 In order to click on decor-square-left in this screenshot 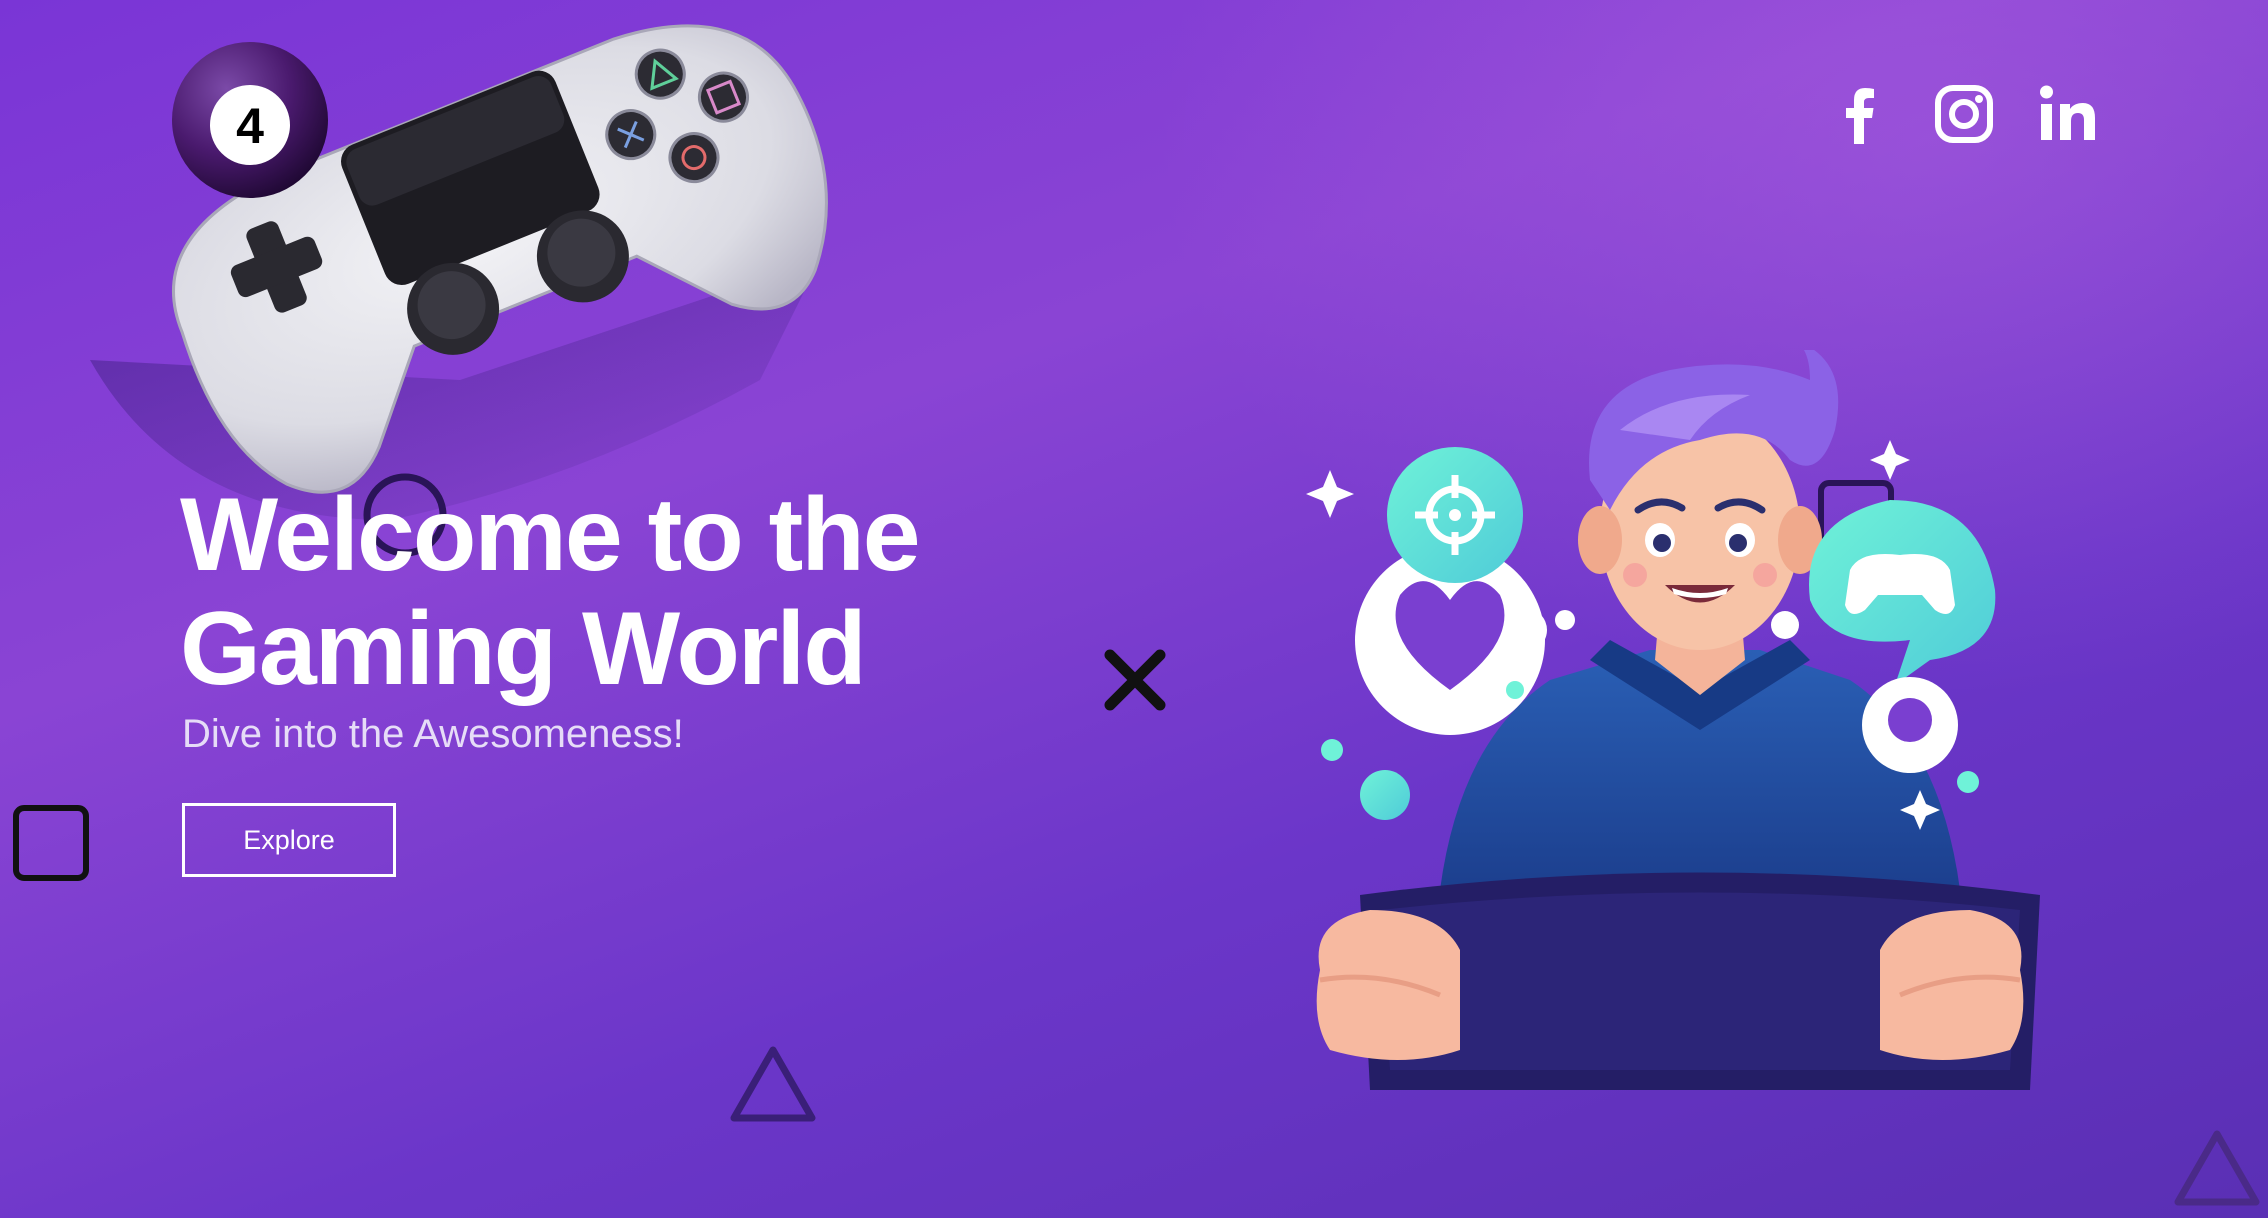, I will do `click(51, 843)`.